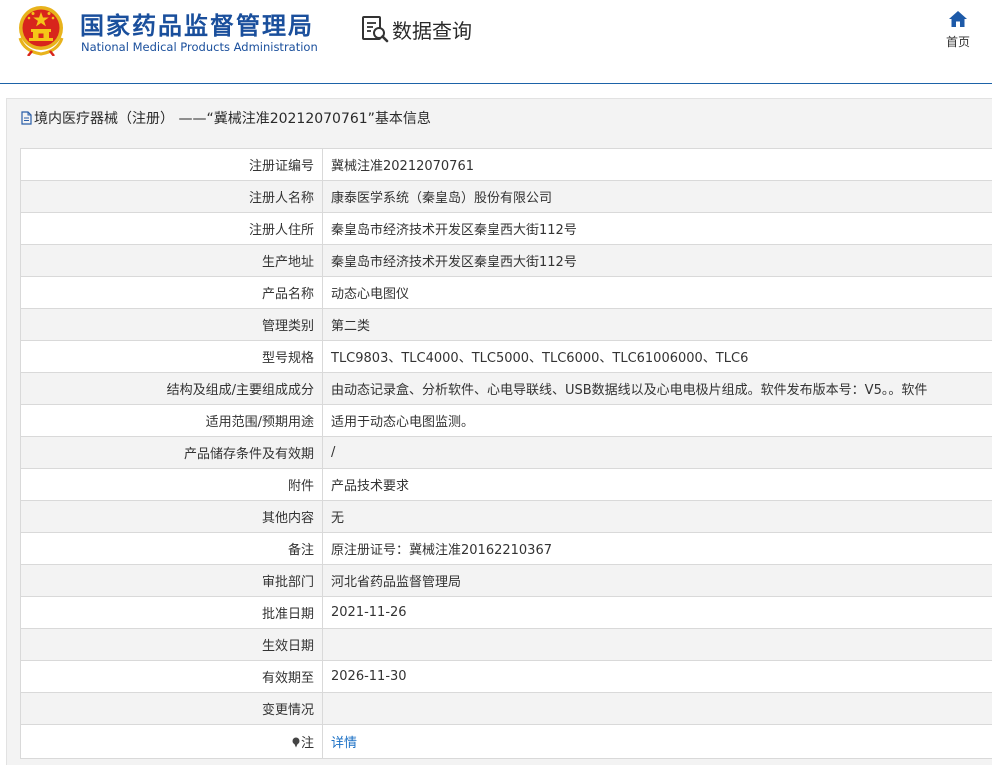 The width and height of the screenshot is (992, 765). I want to click on table-row: 管理类别 第二类, so click(506, 324).